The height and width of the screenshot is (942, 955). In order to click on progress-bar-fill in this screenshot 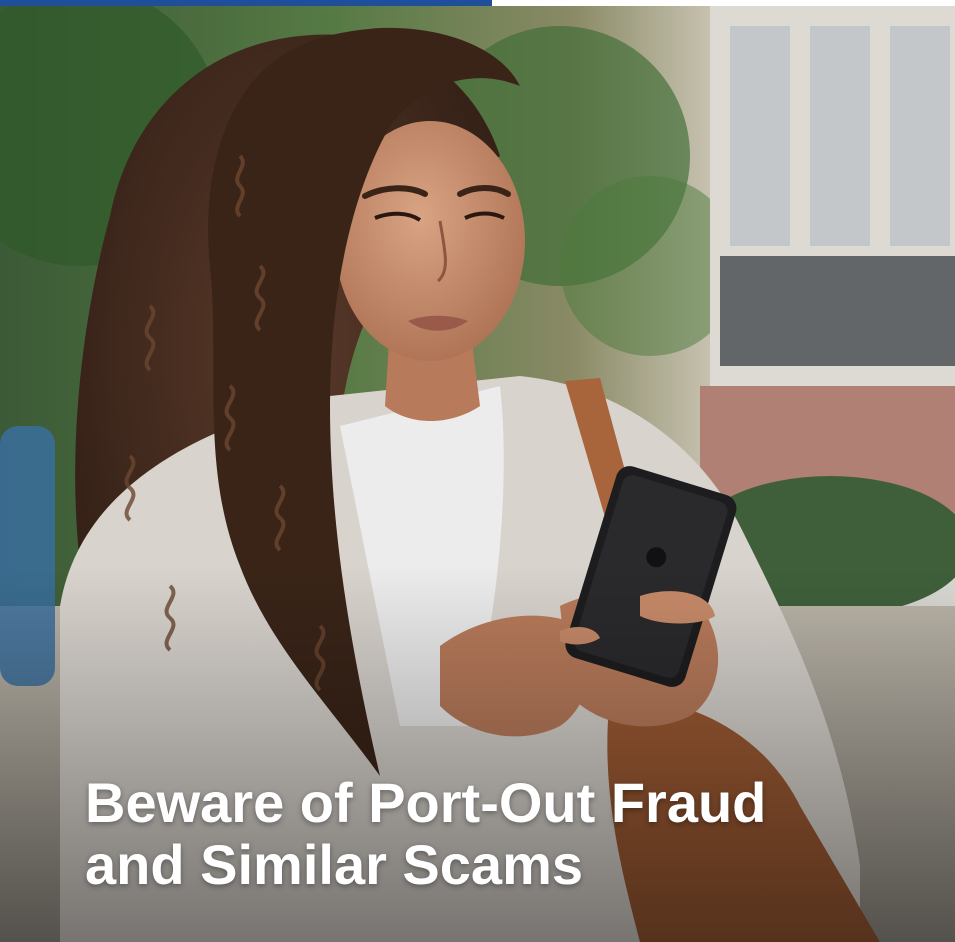, I will do `click(246, 3)`.